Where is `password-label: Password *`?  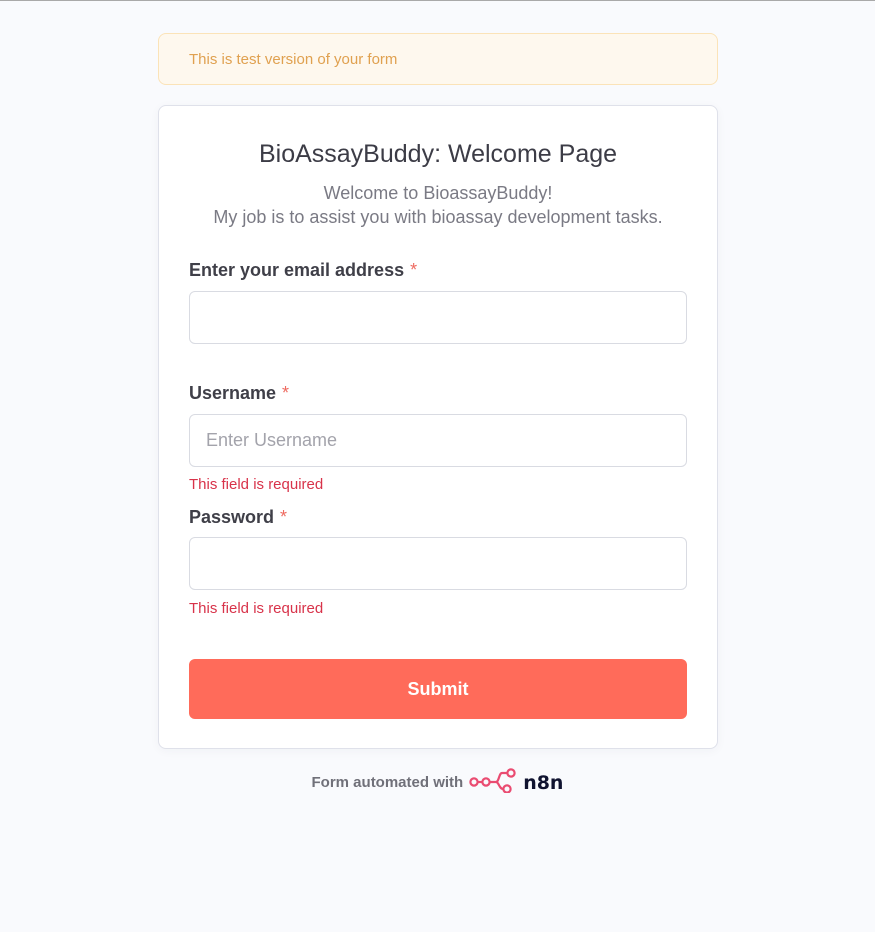 password-label: Password * is located at coordinates (238, 517).